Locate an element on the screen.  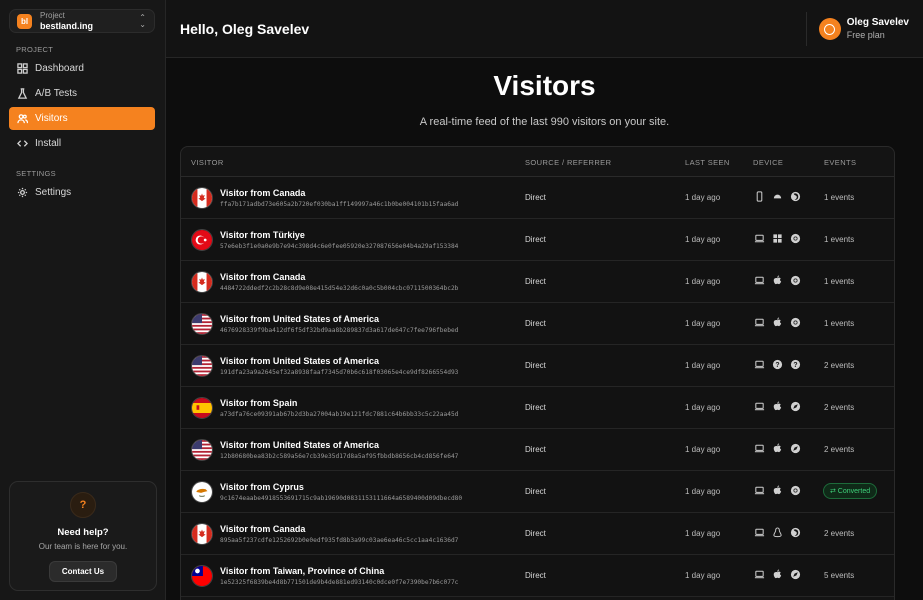
contact-us-button: Contact Us is located at coordinates (83, 571).